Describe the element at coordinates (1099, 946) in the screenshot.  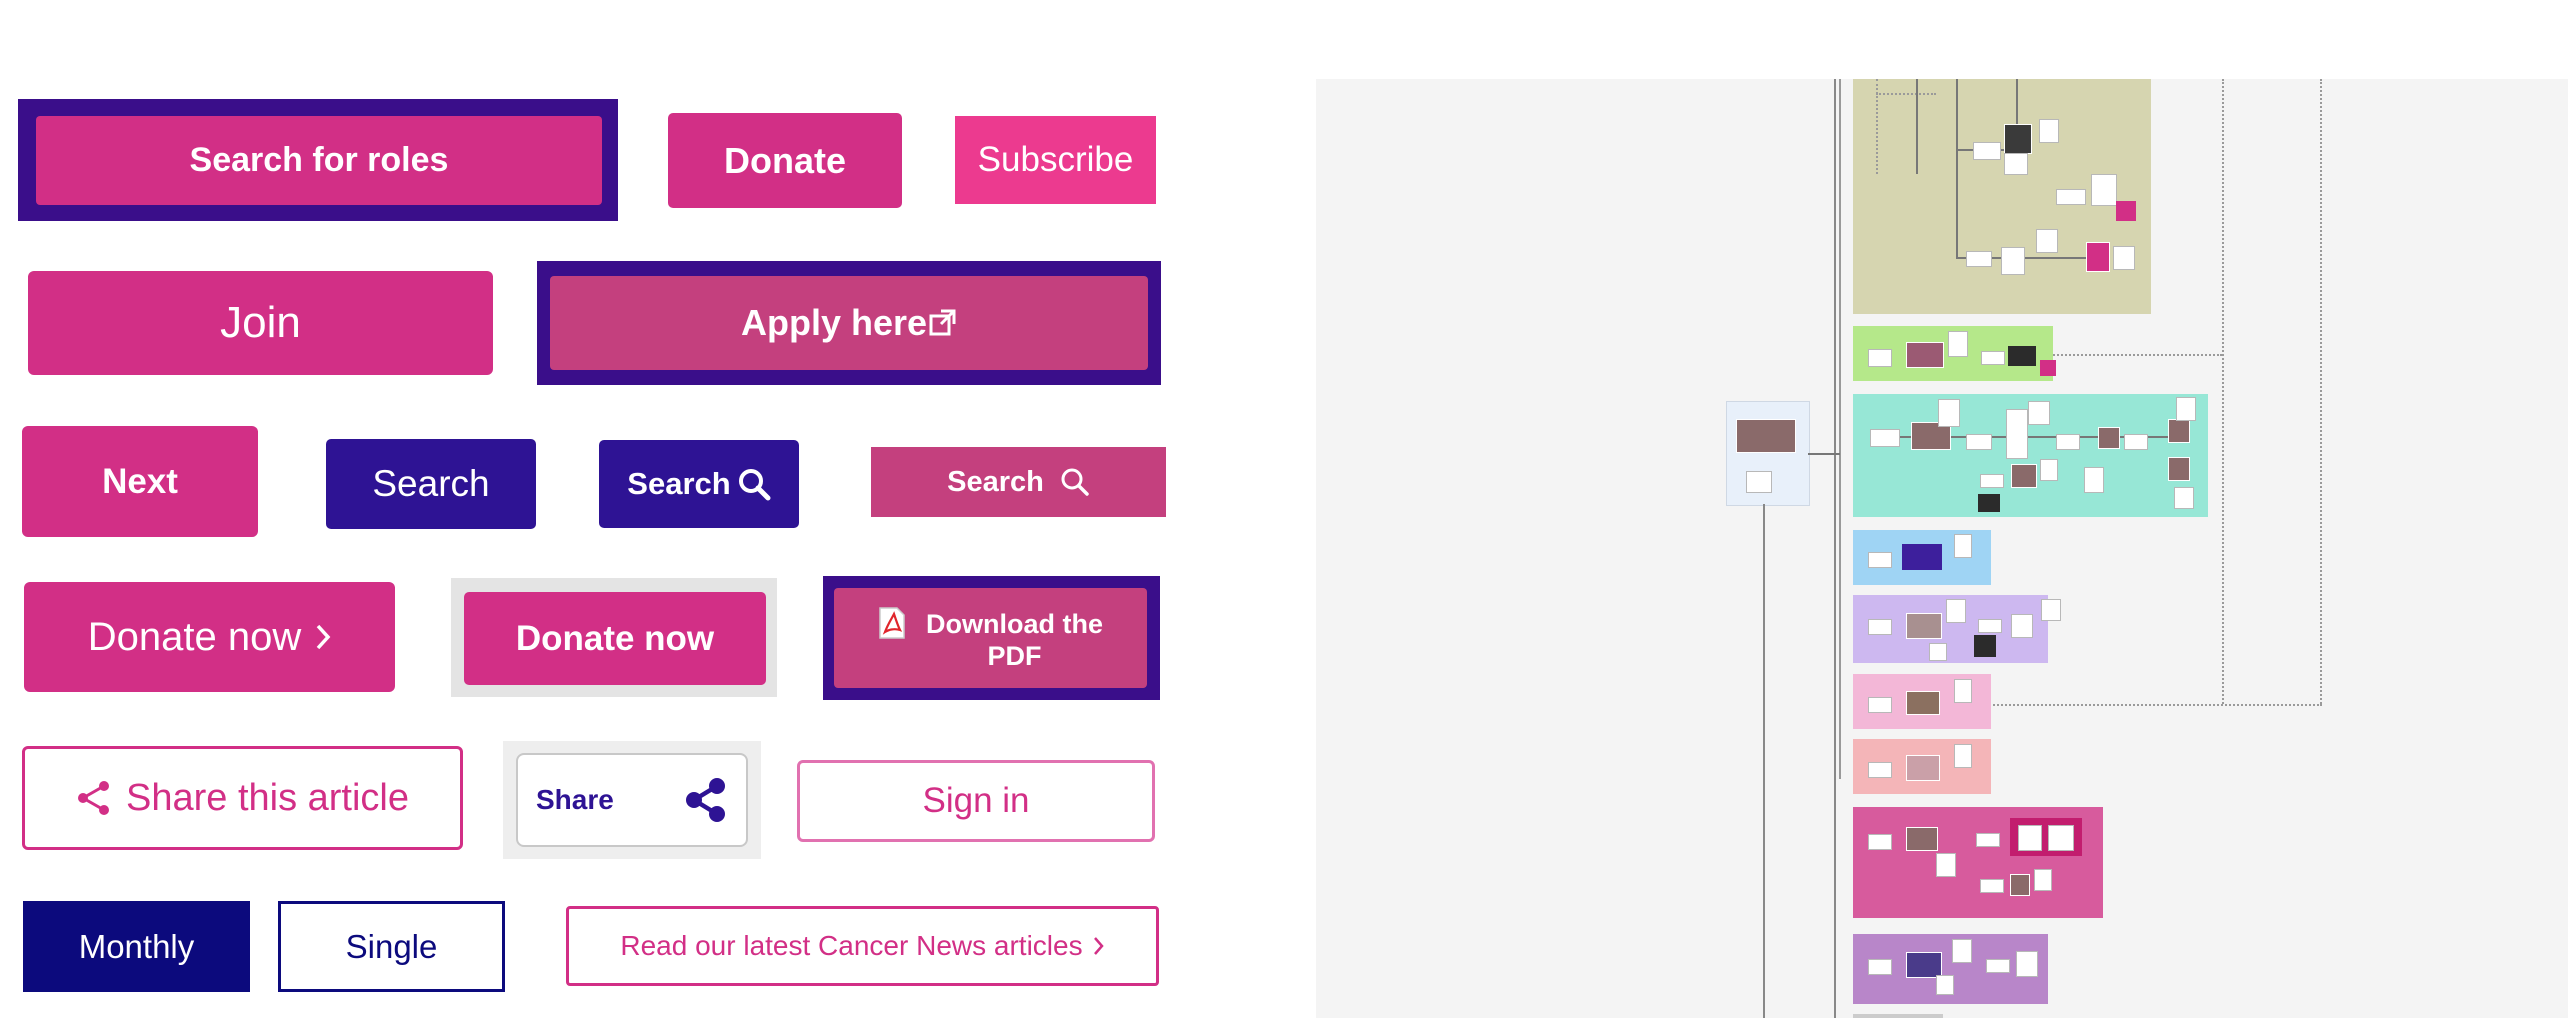
I see `chevron-right-icon` at that location.